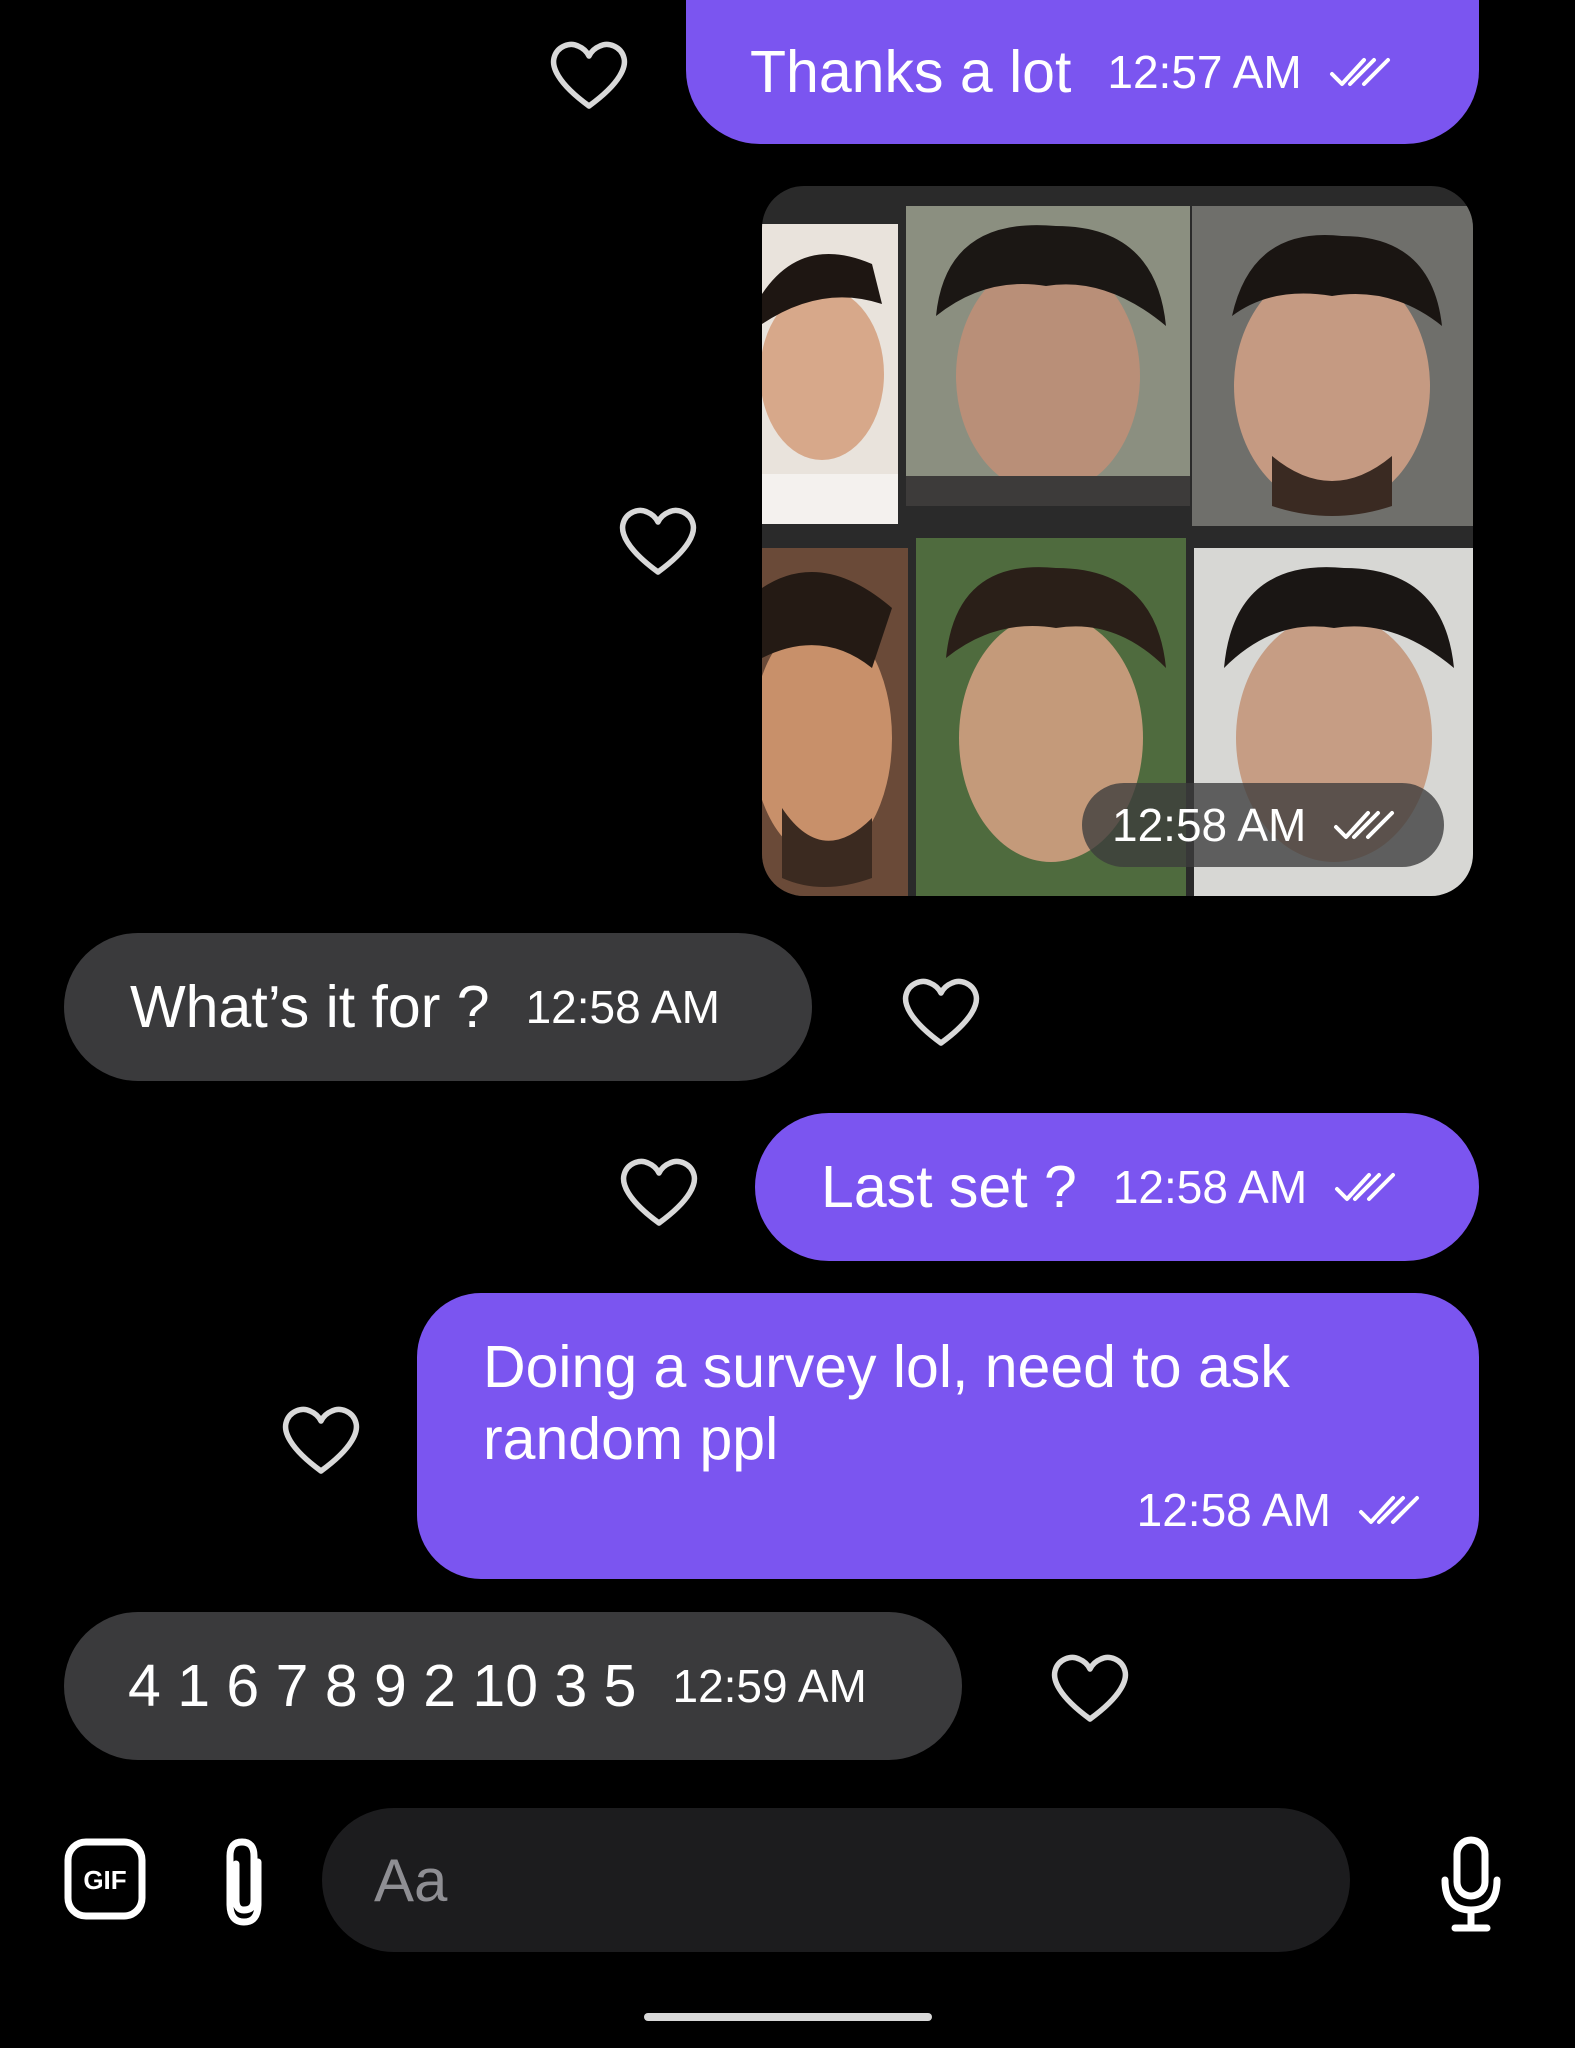  Describe the element at coordinates (310, 1007) in the screenshot. I see `message-text: What’s it for ?` at that location.